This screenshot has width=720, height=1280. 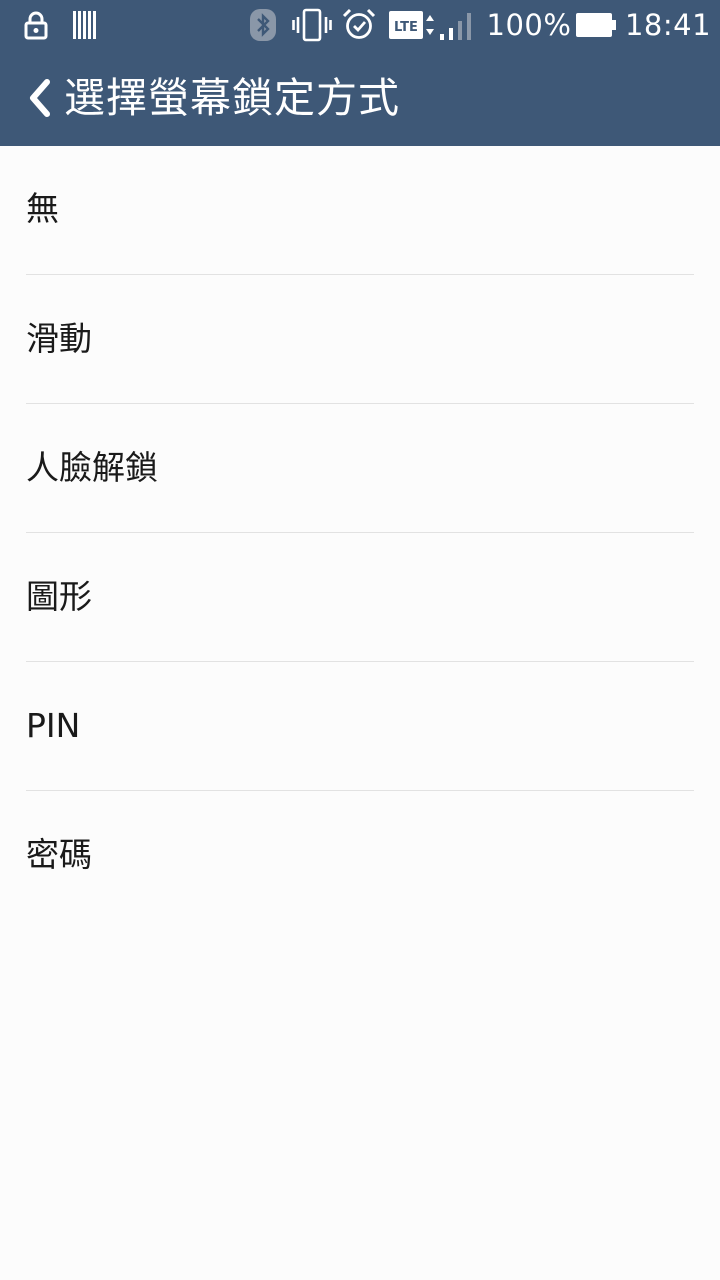 I want to click on lock-option-label: PIN, so click(x=53, y=725).